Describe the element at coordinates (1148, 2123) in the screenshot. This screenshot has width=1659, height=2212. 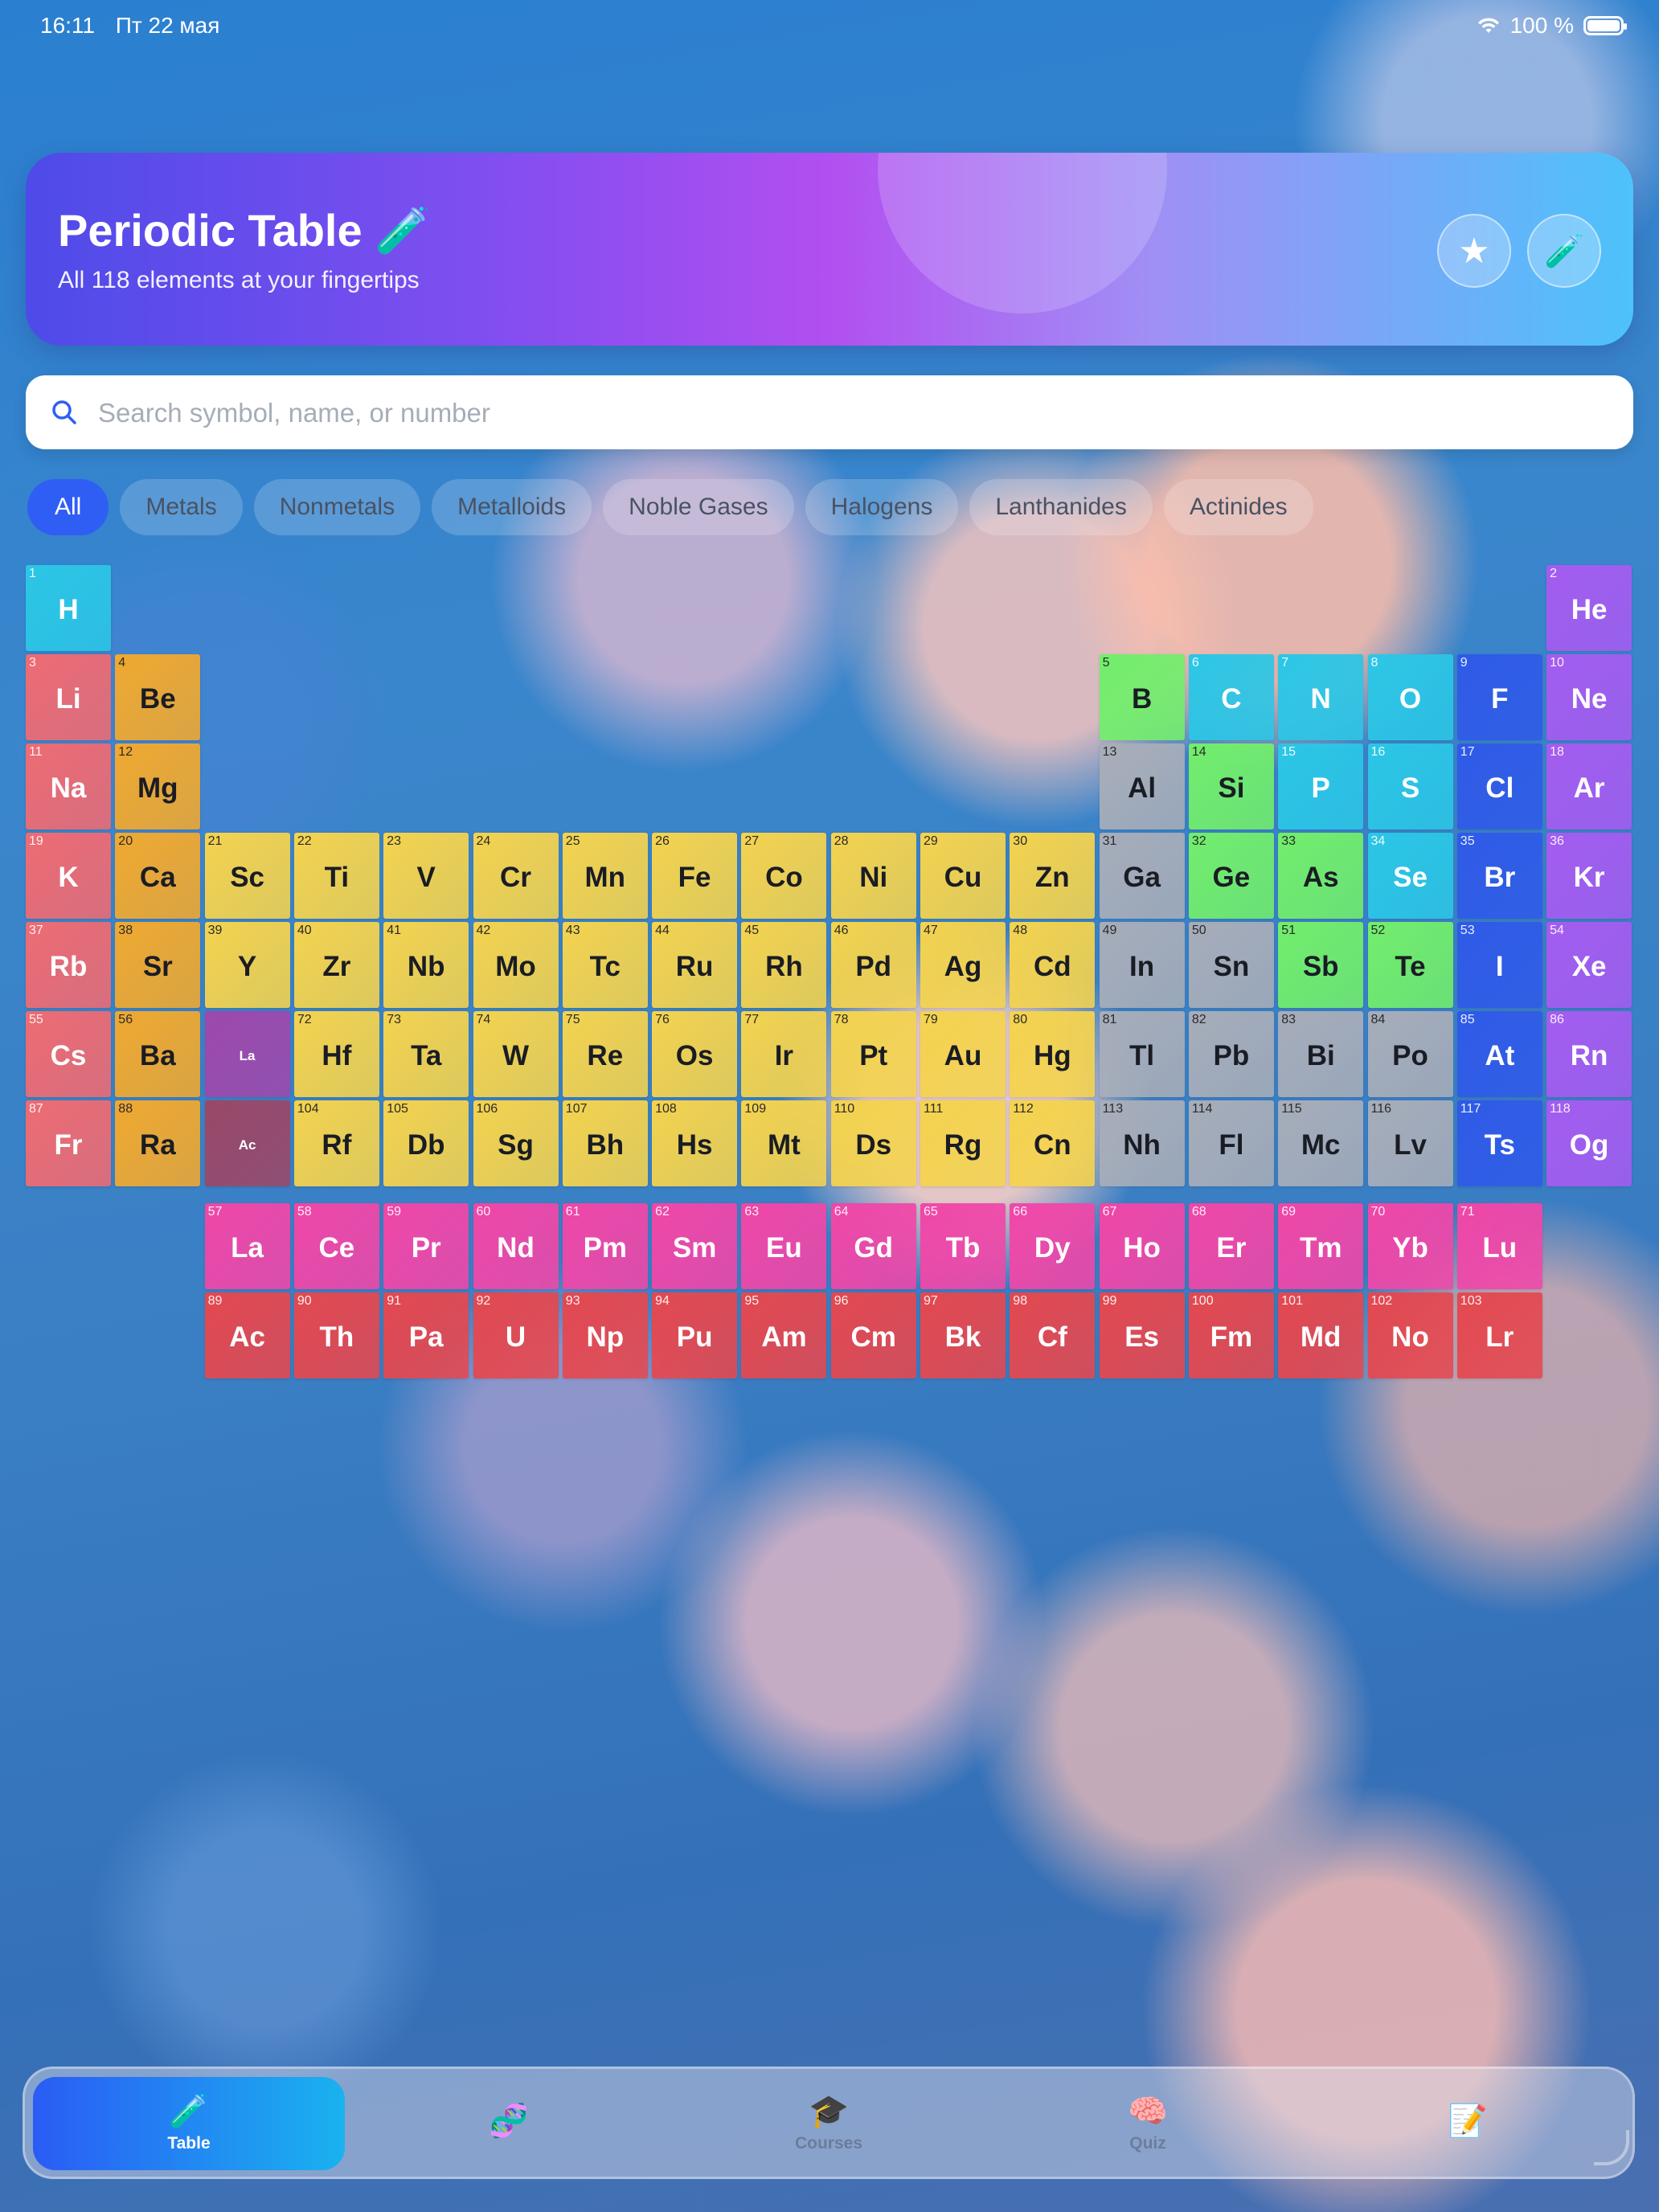
I see `tab-quiz: 🧠 Quiz` at that location.